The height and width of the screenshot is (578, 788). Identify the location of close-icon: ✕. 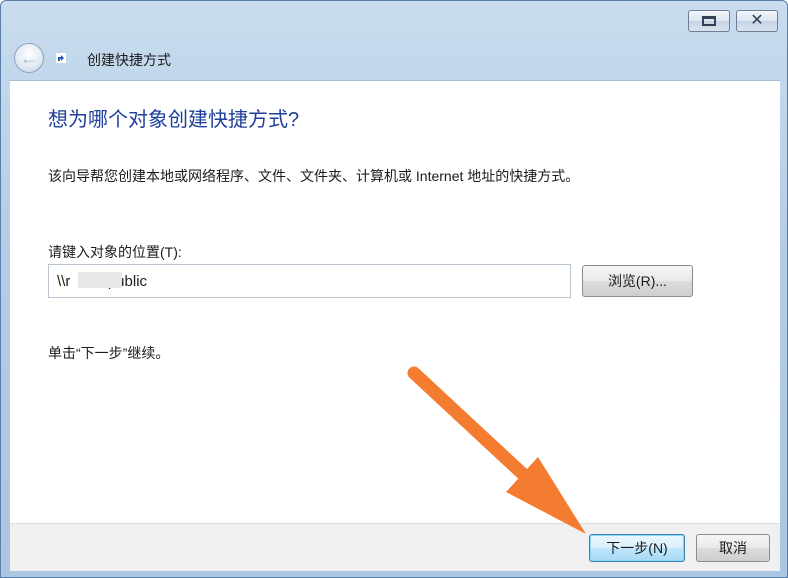
(757, 20).